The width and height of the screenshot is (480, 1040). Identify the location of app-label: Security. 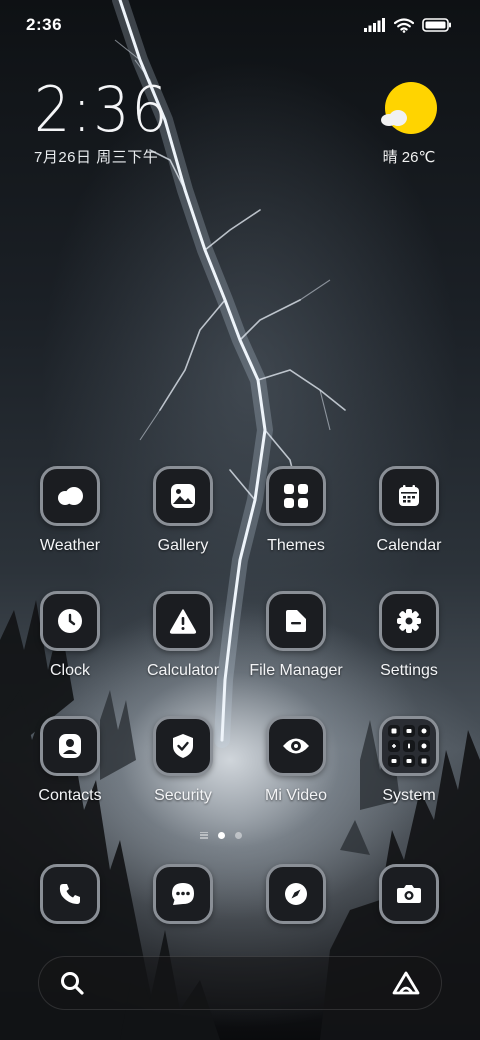
(183, 795).